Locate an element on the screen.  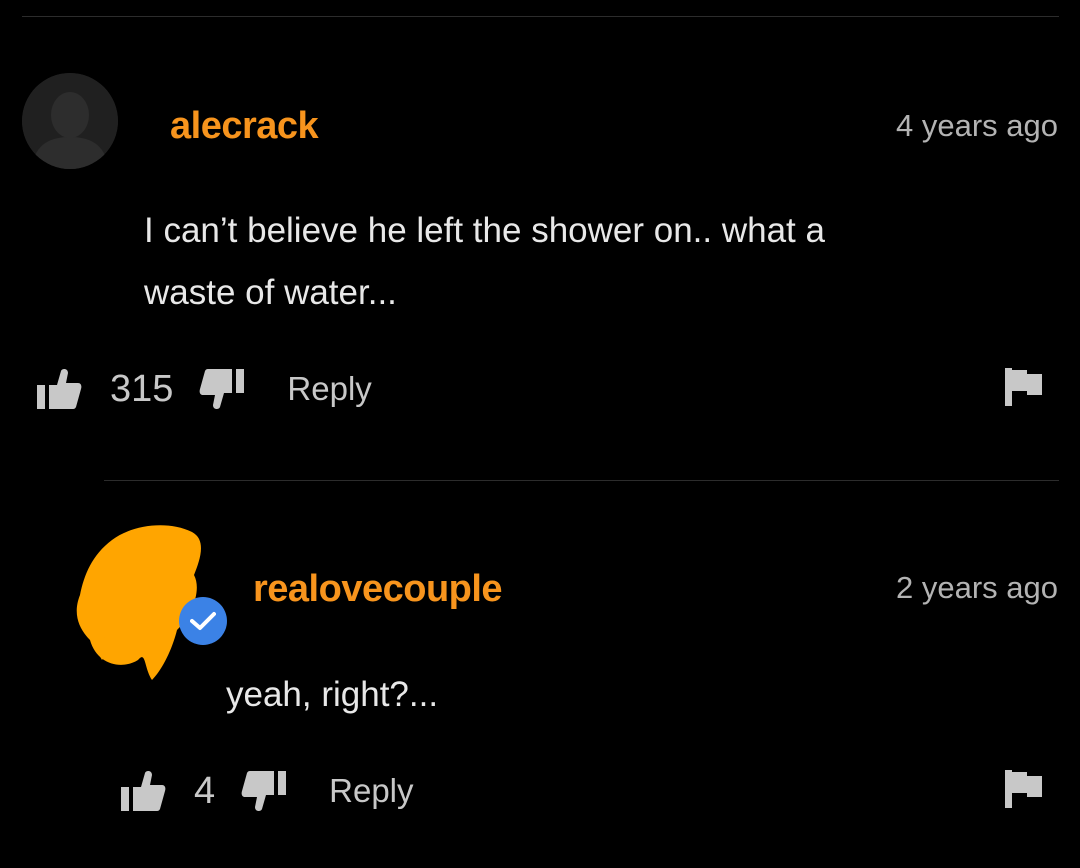
comment-timestamp: 4 years ago is located at coordinates (977, 125).